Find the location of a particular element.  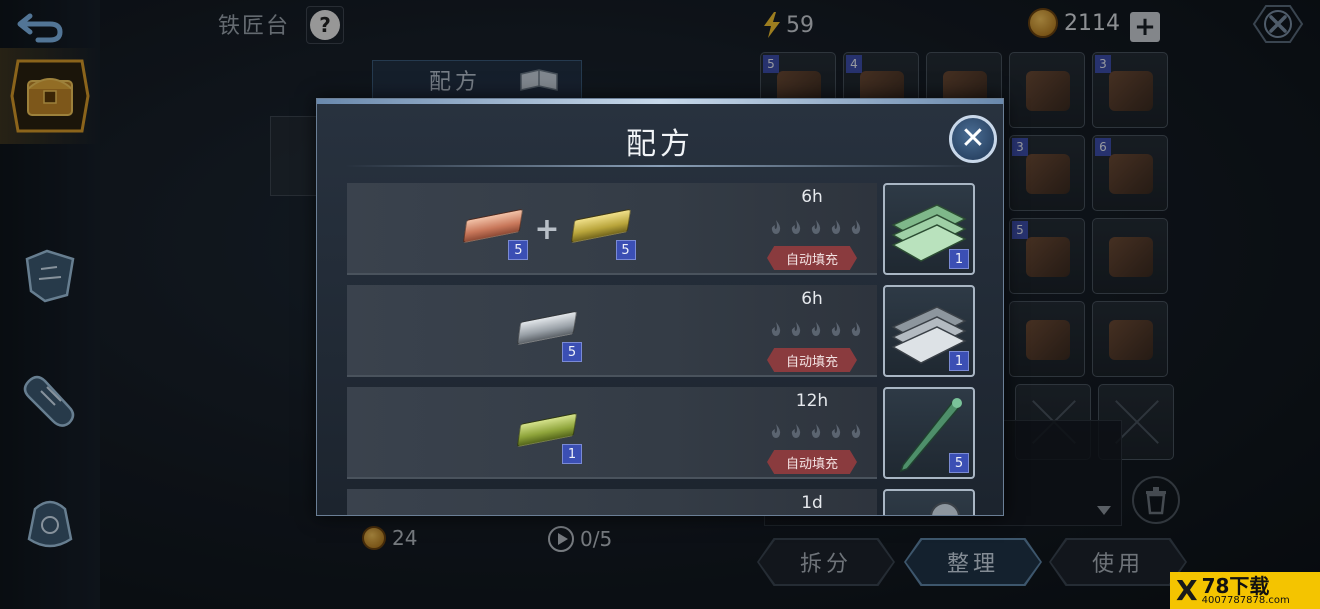

iron-ingot-icon is located at coordinates (547, 328).